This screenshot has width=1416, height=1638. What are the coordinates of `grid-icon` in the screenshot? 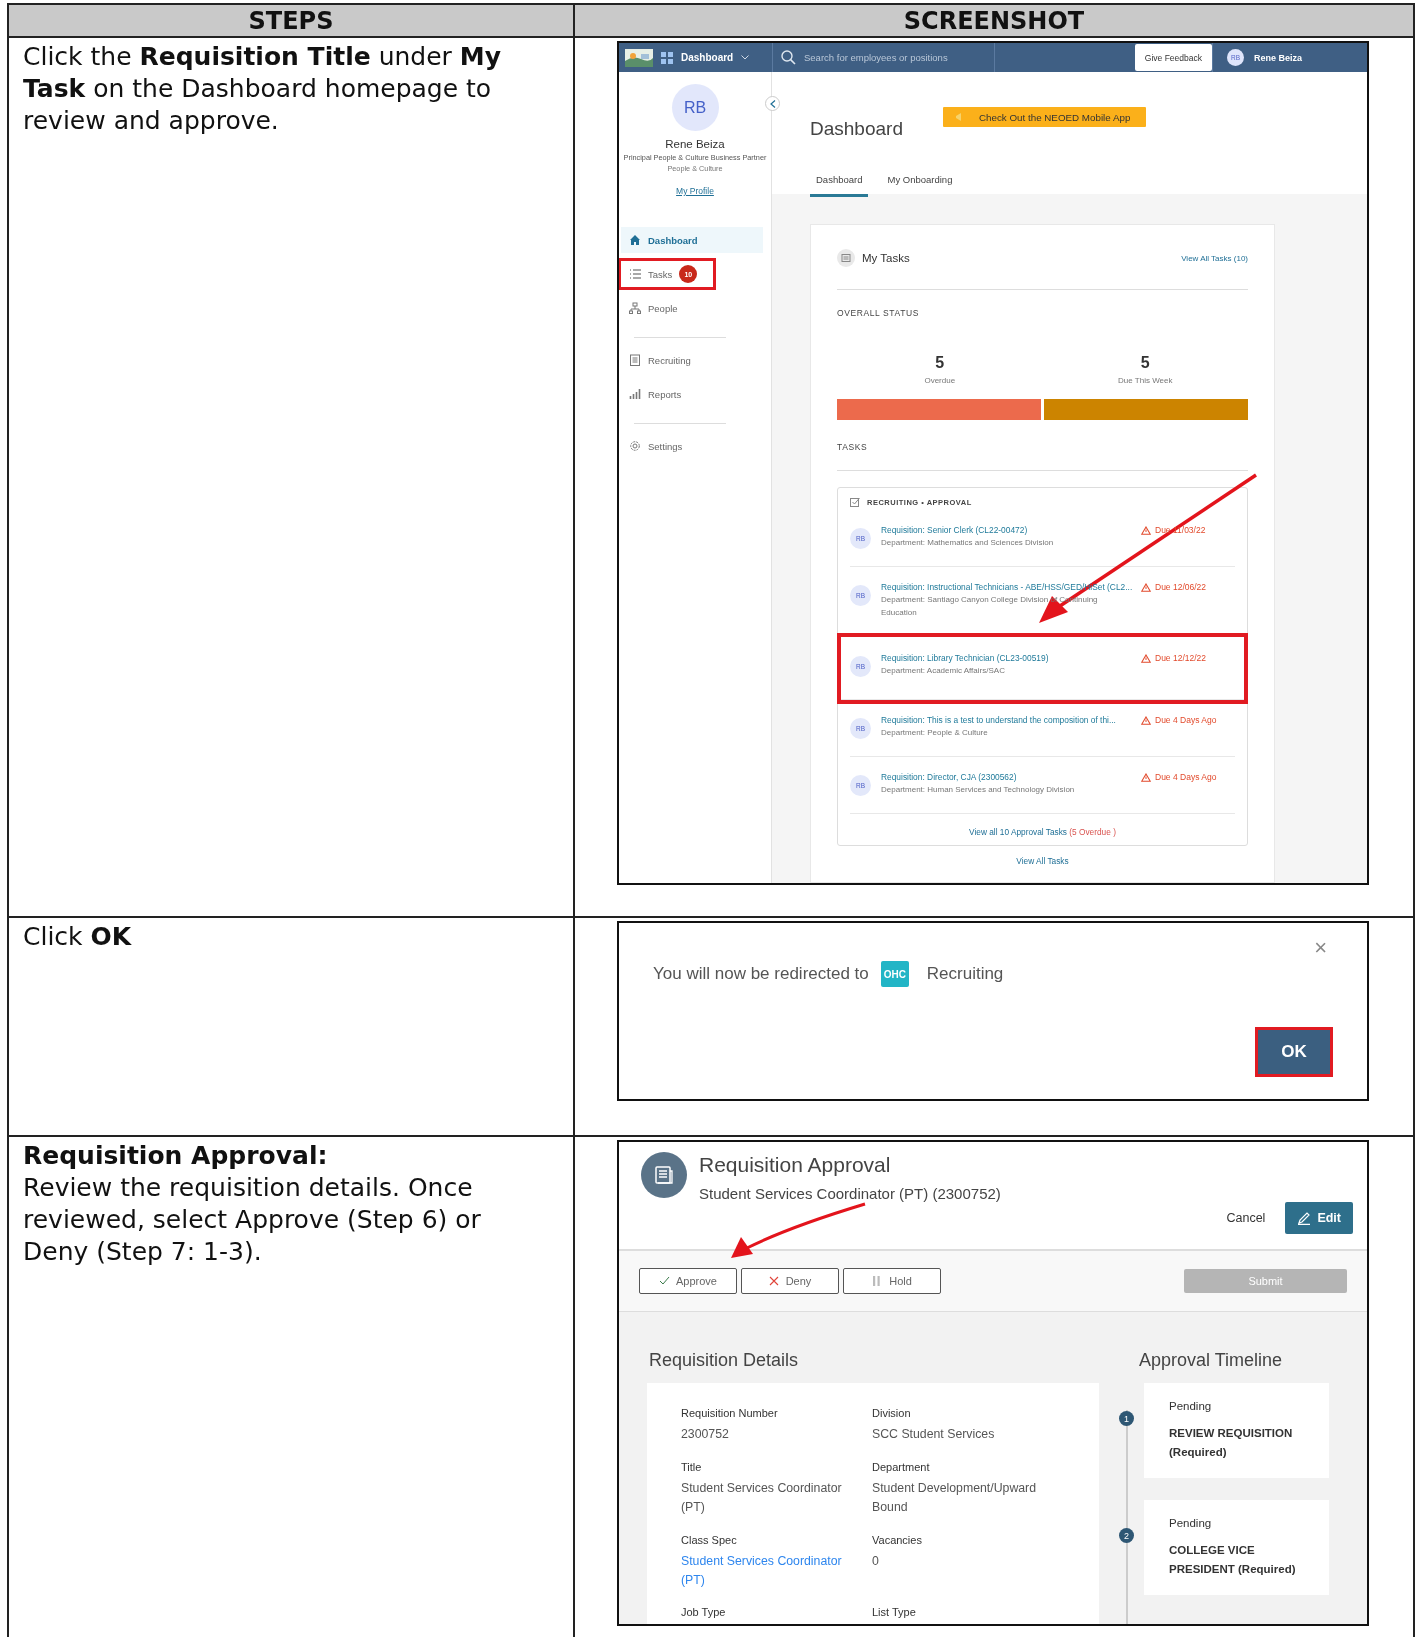 It's located at (667, 57).